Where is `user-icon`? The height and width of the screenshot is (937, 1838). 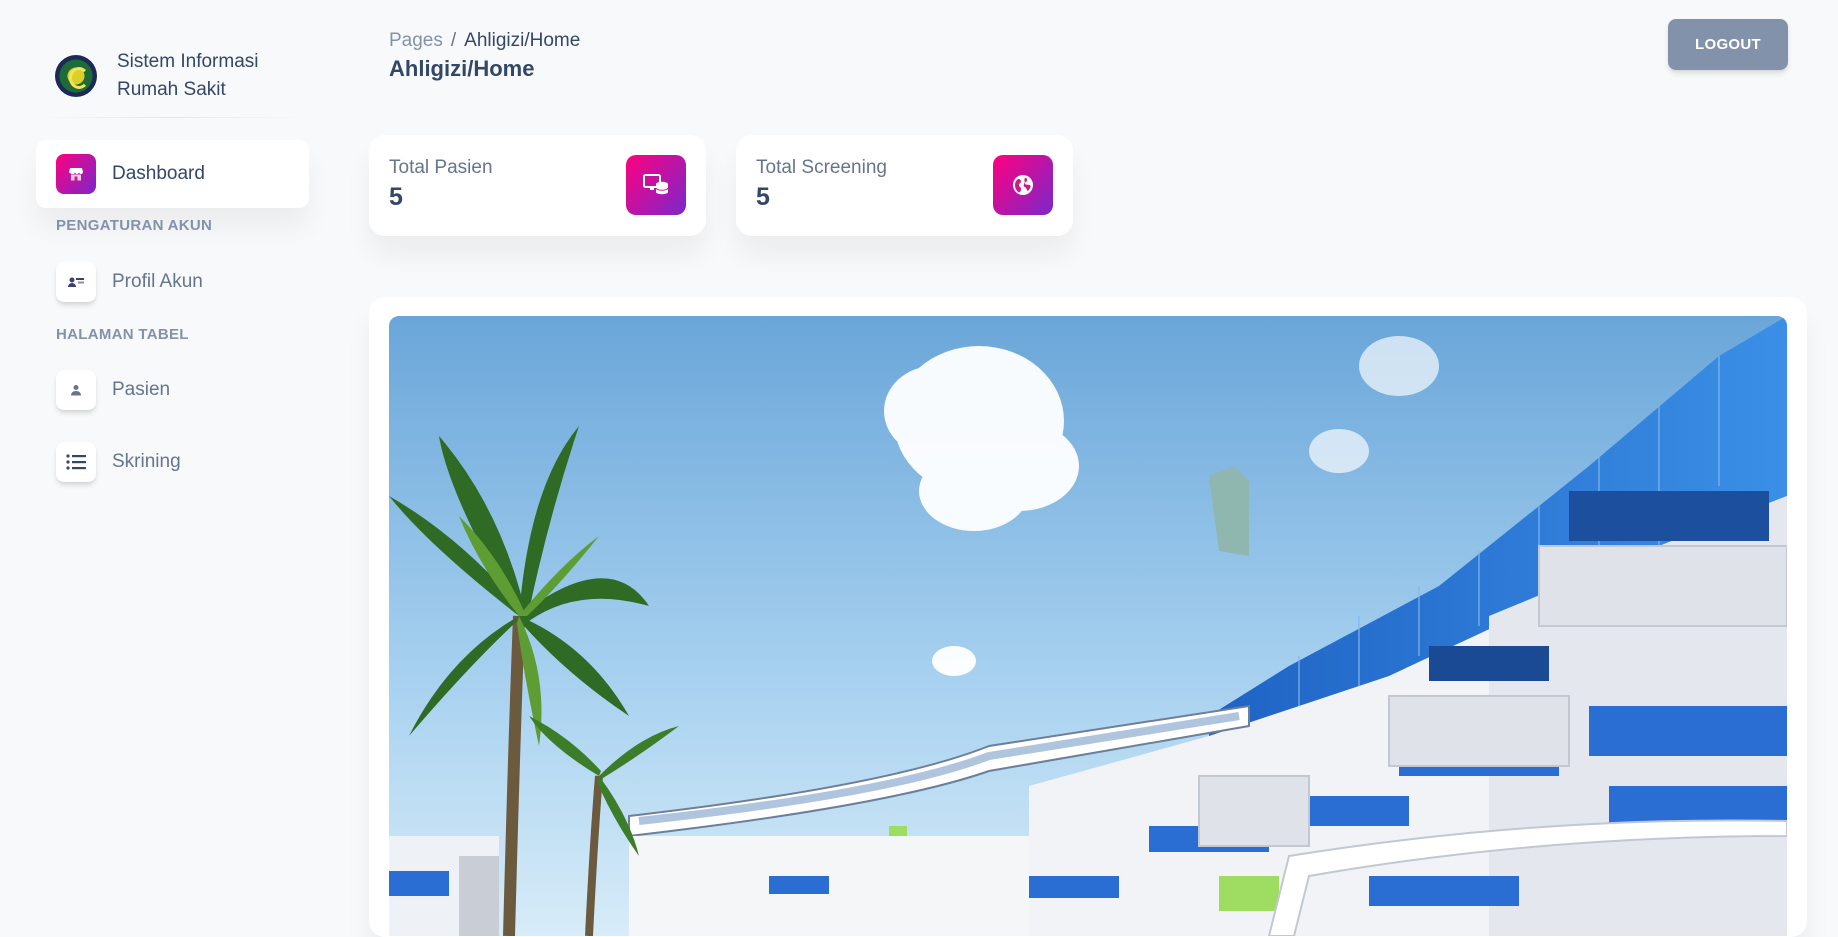
user-icon is located at coordinates (76, 390).